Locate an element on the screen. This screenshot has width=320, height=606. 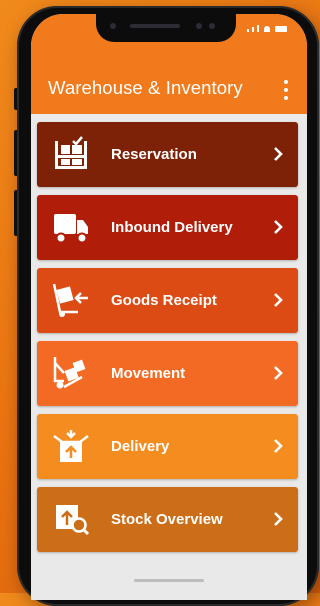
menu-item-label: Movement is located at coordinates (148, 373).